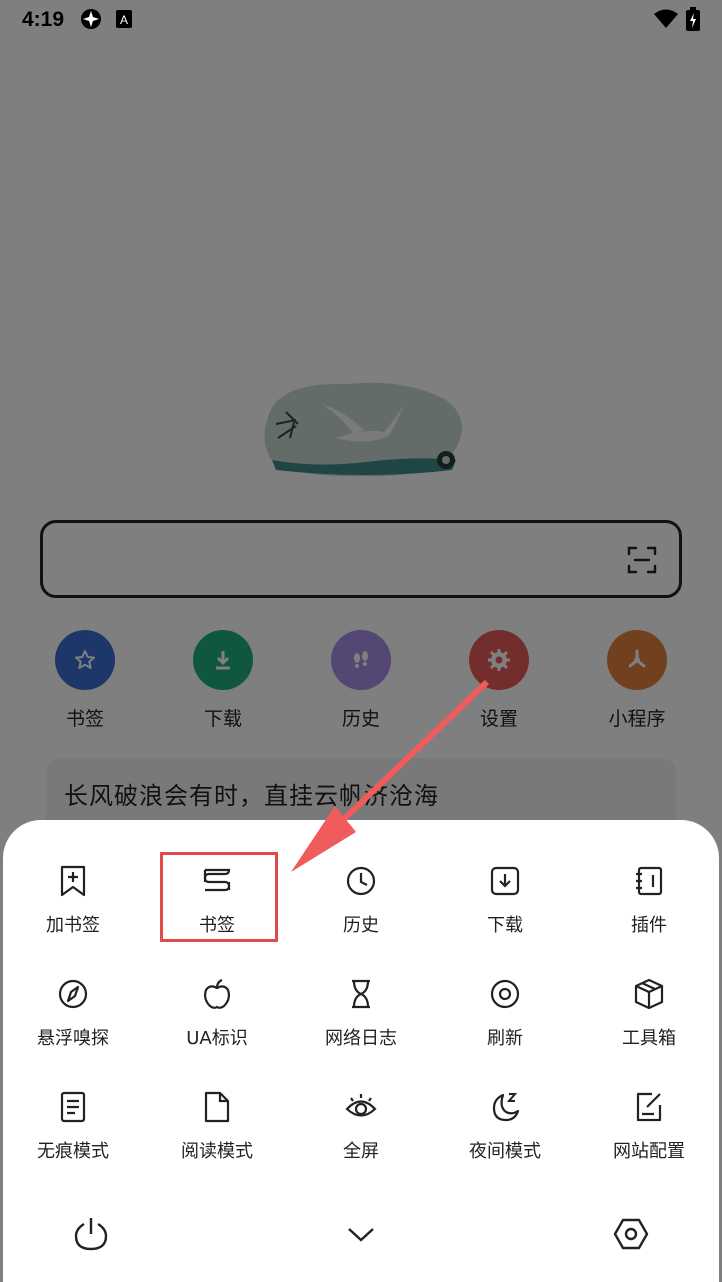 The height and width of the screenshot is (1282, 722). What do you see at coordinates (361, 1140) in the screenshot?
I see `menu-fullscreen: 全屏` at bounding box center [361, 1140].